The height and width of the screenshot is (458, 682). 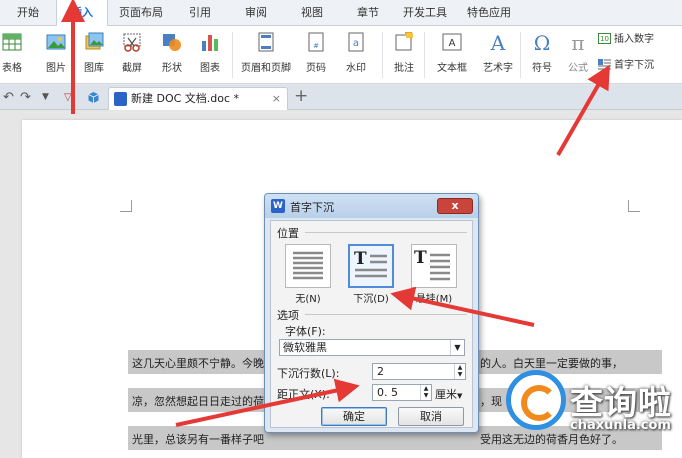 I want to click on watermark-domain: chaxunla.com, so click(x=620, y=425).